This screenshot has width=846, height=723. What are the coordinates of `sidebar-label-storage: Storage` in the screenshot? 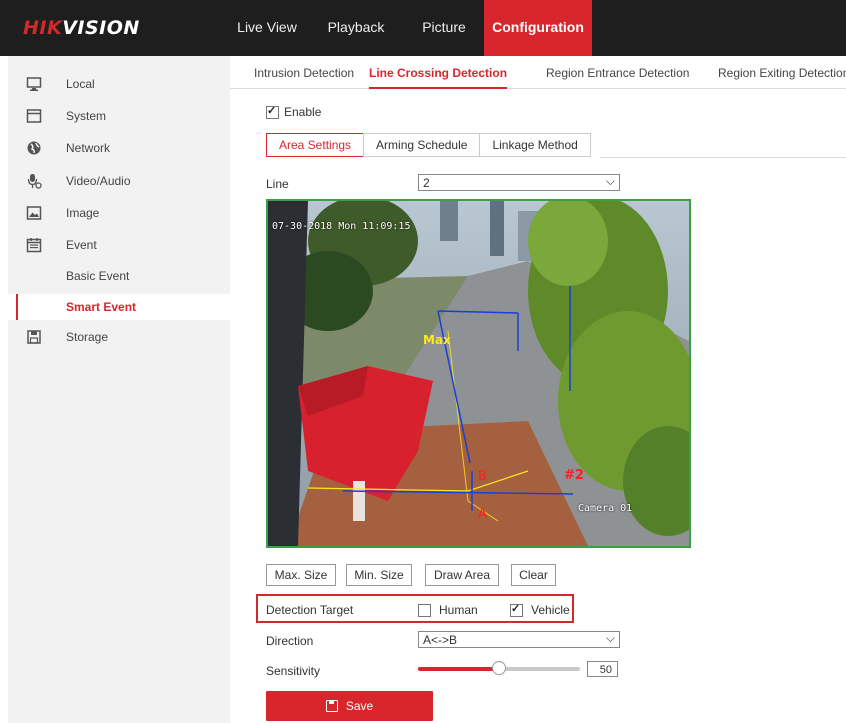 It's located at (87, 337).